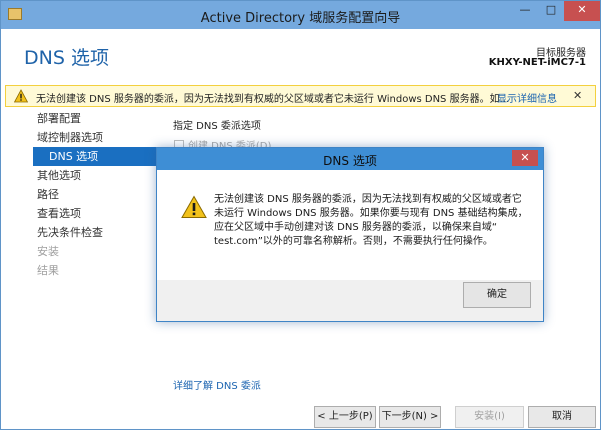 This screenshot has height=430, width=601. Describe the element at coordinates (96, 213) in the screenshot. I see `nav-item: 查看选项` at that location.